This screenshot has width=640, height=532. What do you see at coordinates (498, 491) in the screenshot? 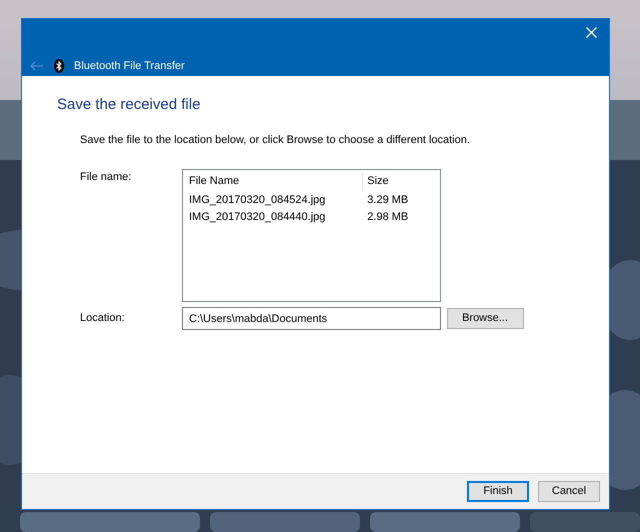
I see `finish-button: Finish` at bounding box center [498, 491].